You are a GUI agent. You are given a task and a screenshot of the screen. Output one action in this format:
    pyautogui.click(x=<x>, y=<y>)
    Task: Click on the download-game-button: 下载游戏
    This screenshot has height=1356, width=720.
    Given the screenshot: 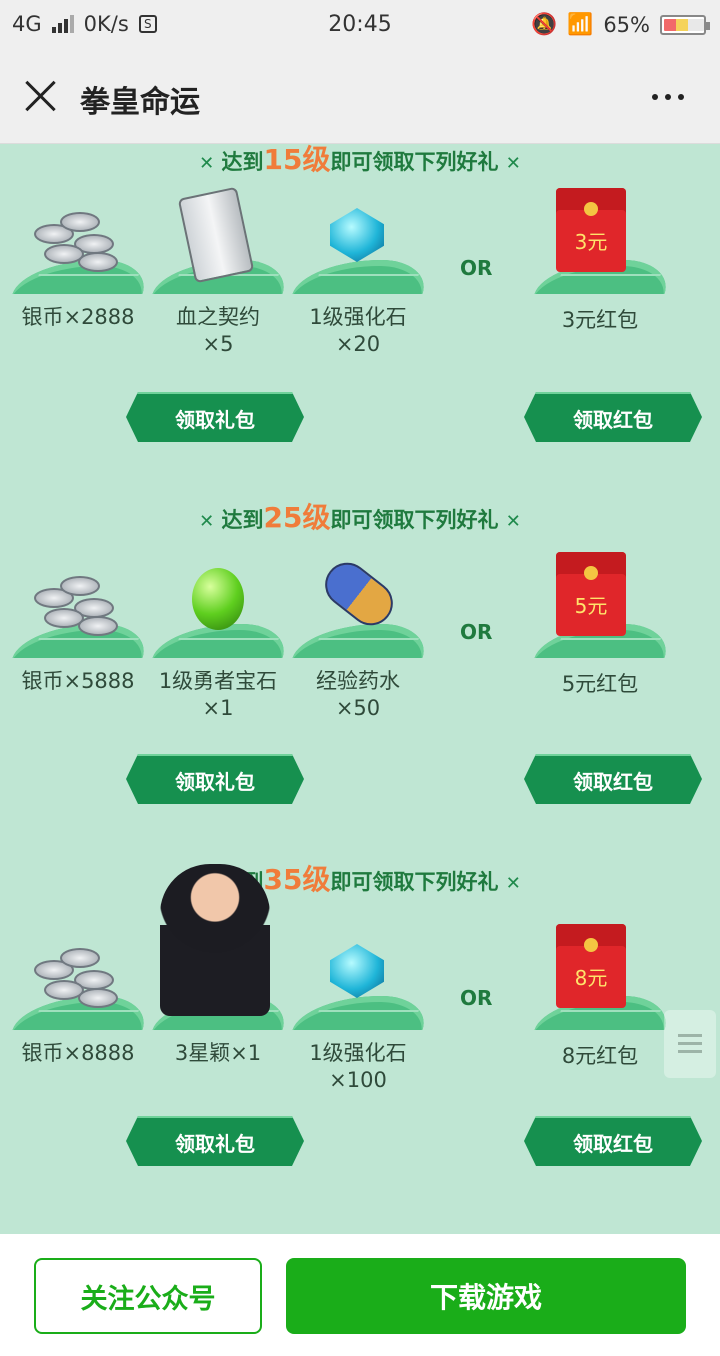 What is the action you would take?
    pyautogui.click(x=486, y=1296)
    